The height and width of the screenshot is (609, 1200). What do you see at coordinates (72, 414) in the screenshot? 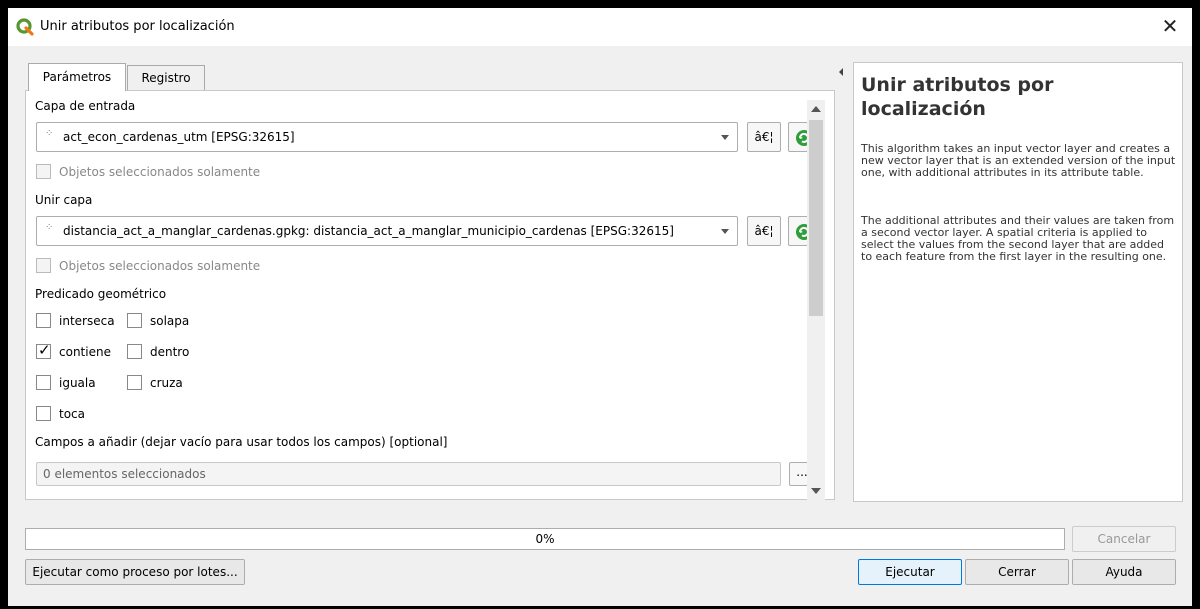
I see `predicate-toca-label: toca` at bounding box center [72, 414].